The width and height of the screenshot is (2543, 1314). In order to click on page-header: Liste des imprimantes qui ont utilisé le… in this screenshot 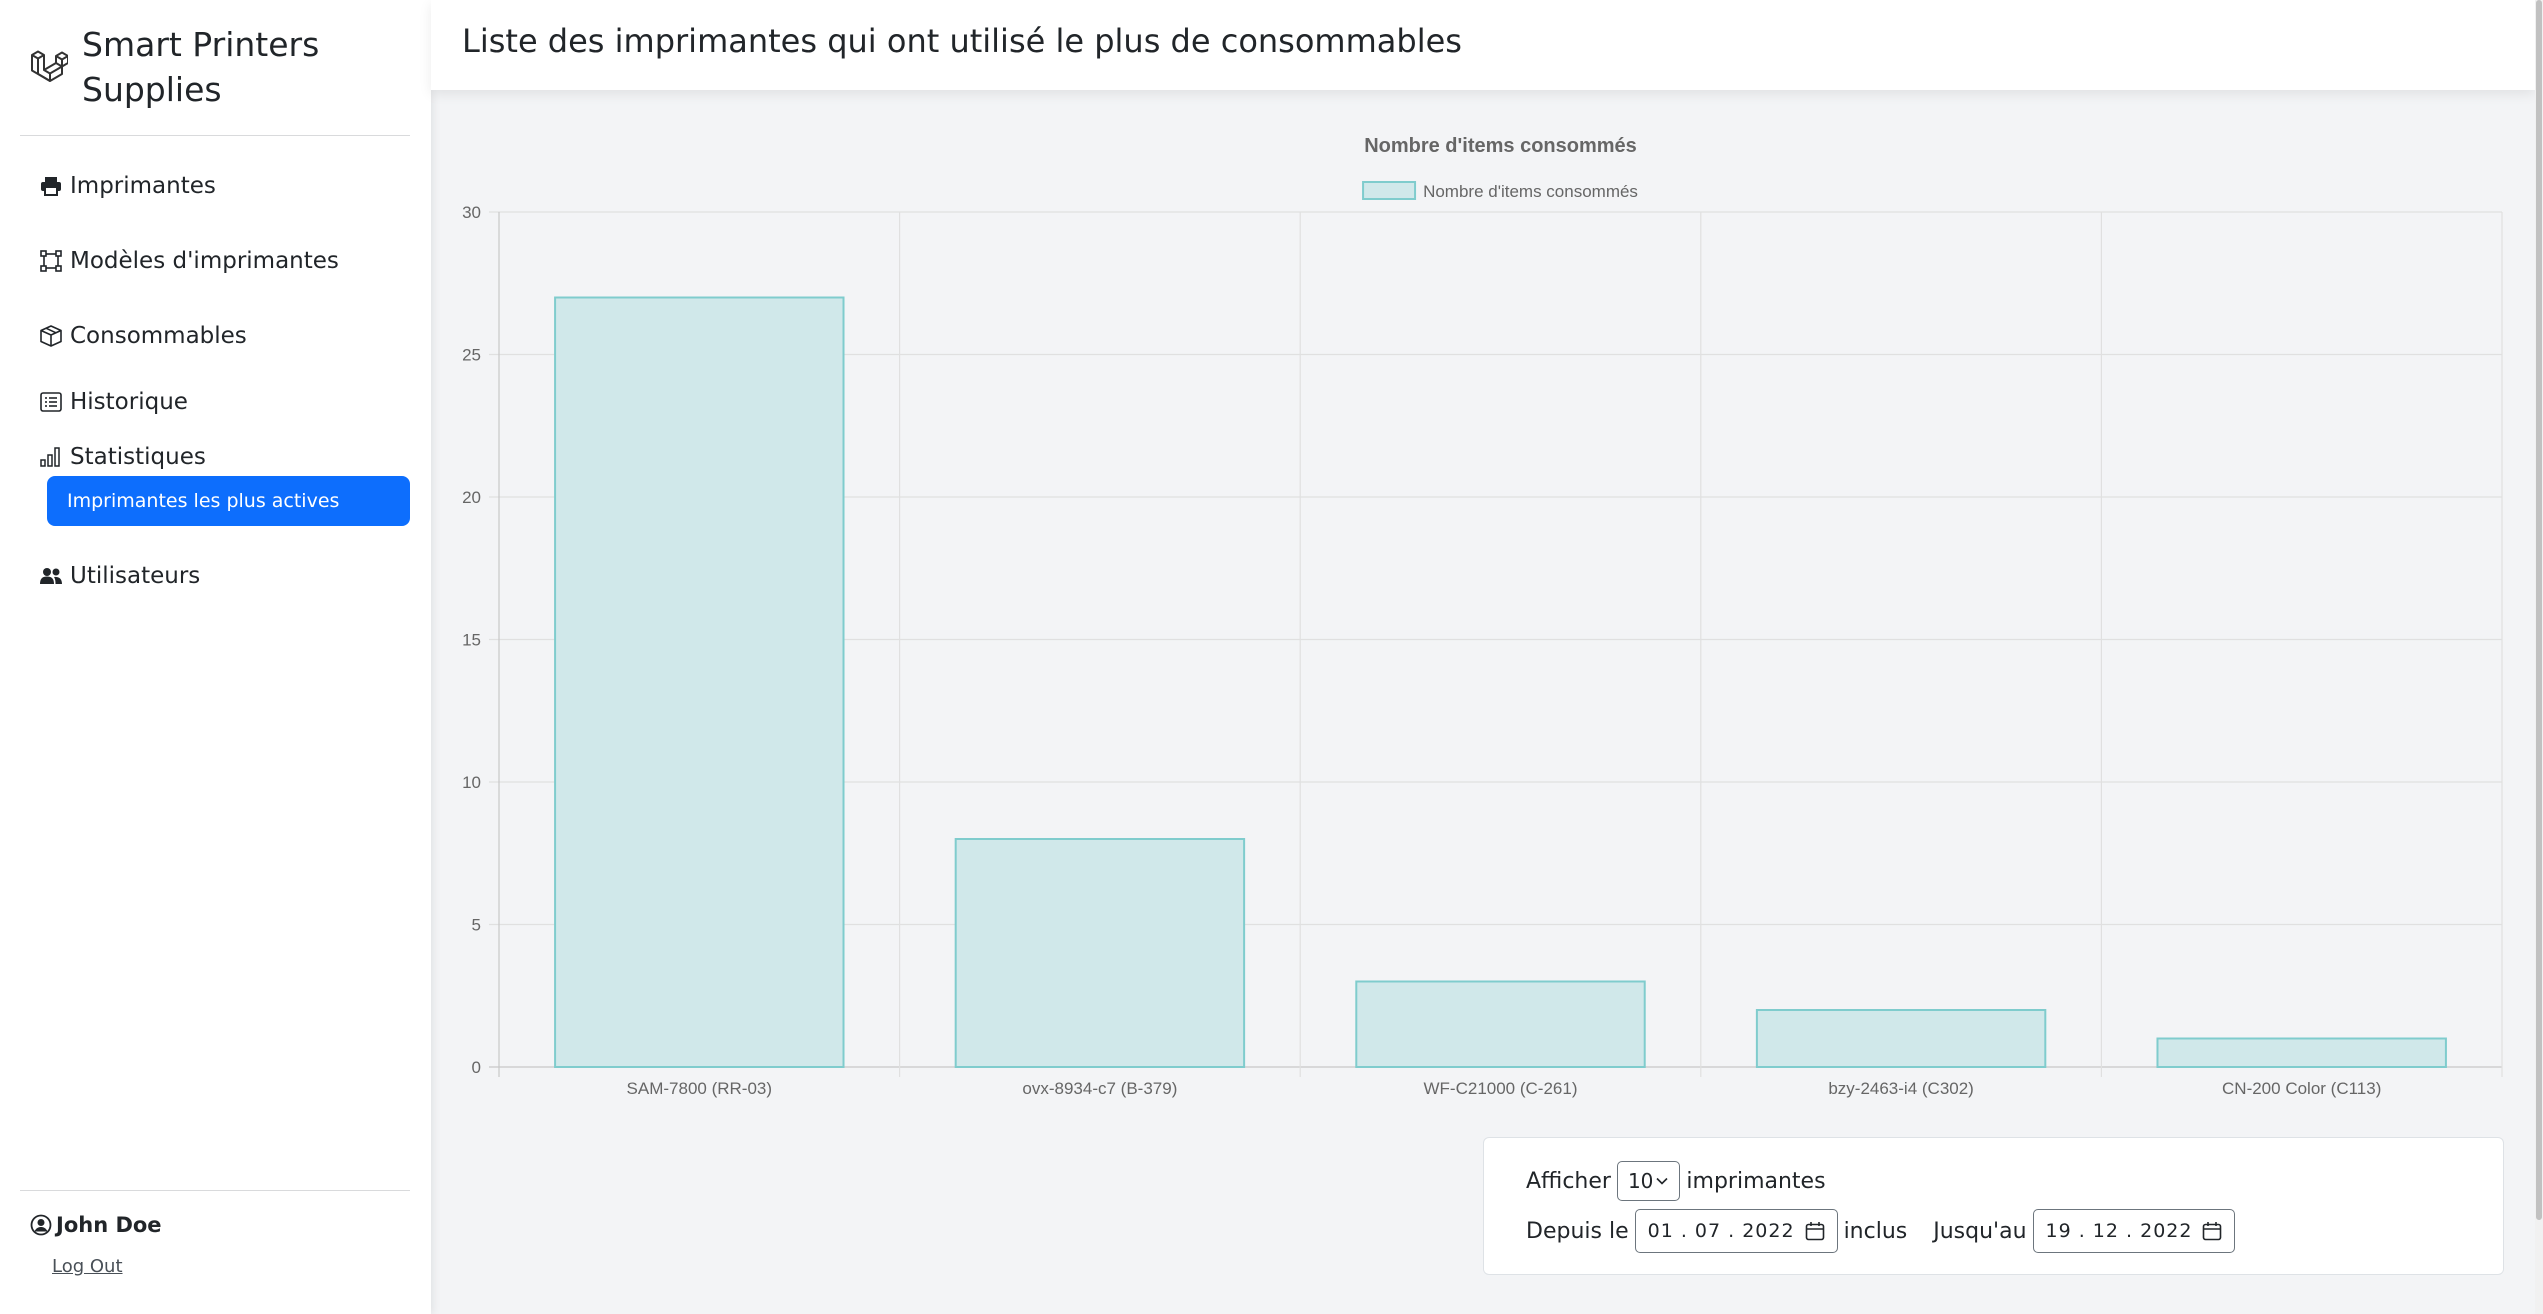, I will do `click(1483, 45)`.